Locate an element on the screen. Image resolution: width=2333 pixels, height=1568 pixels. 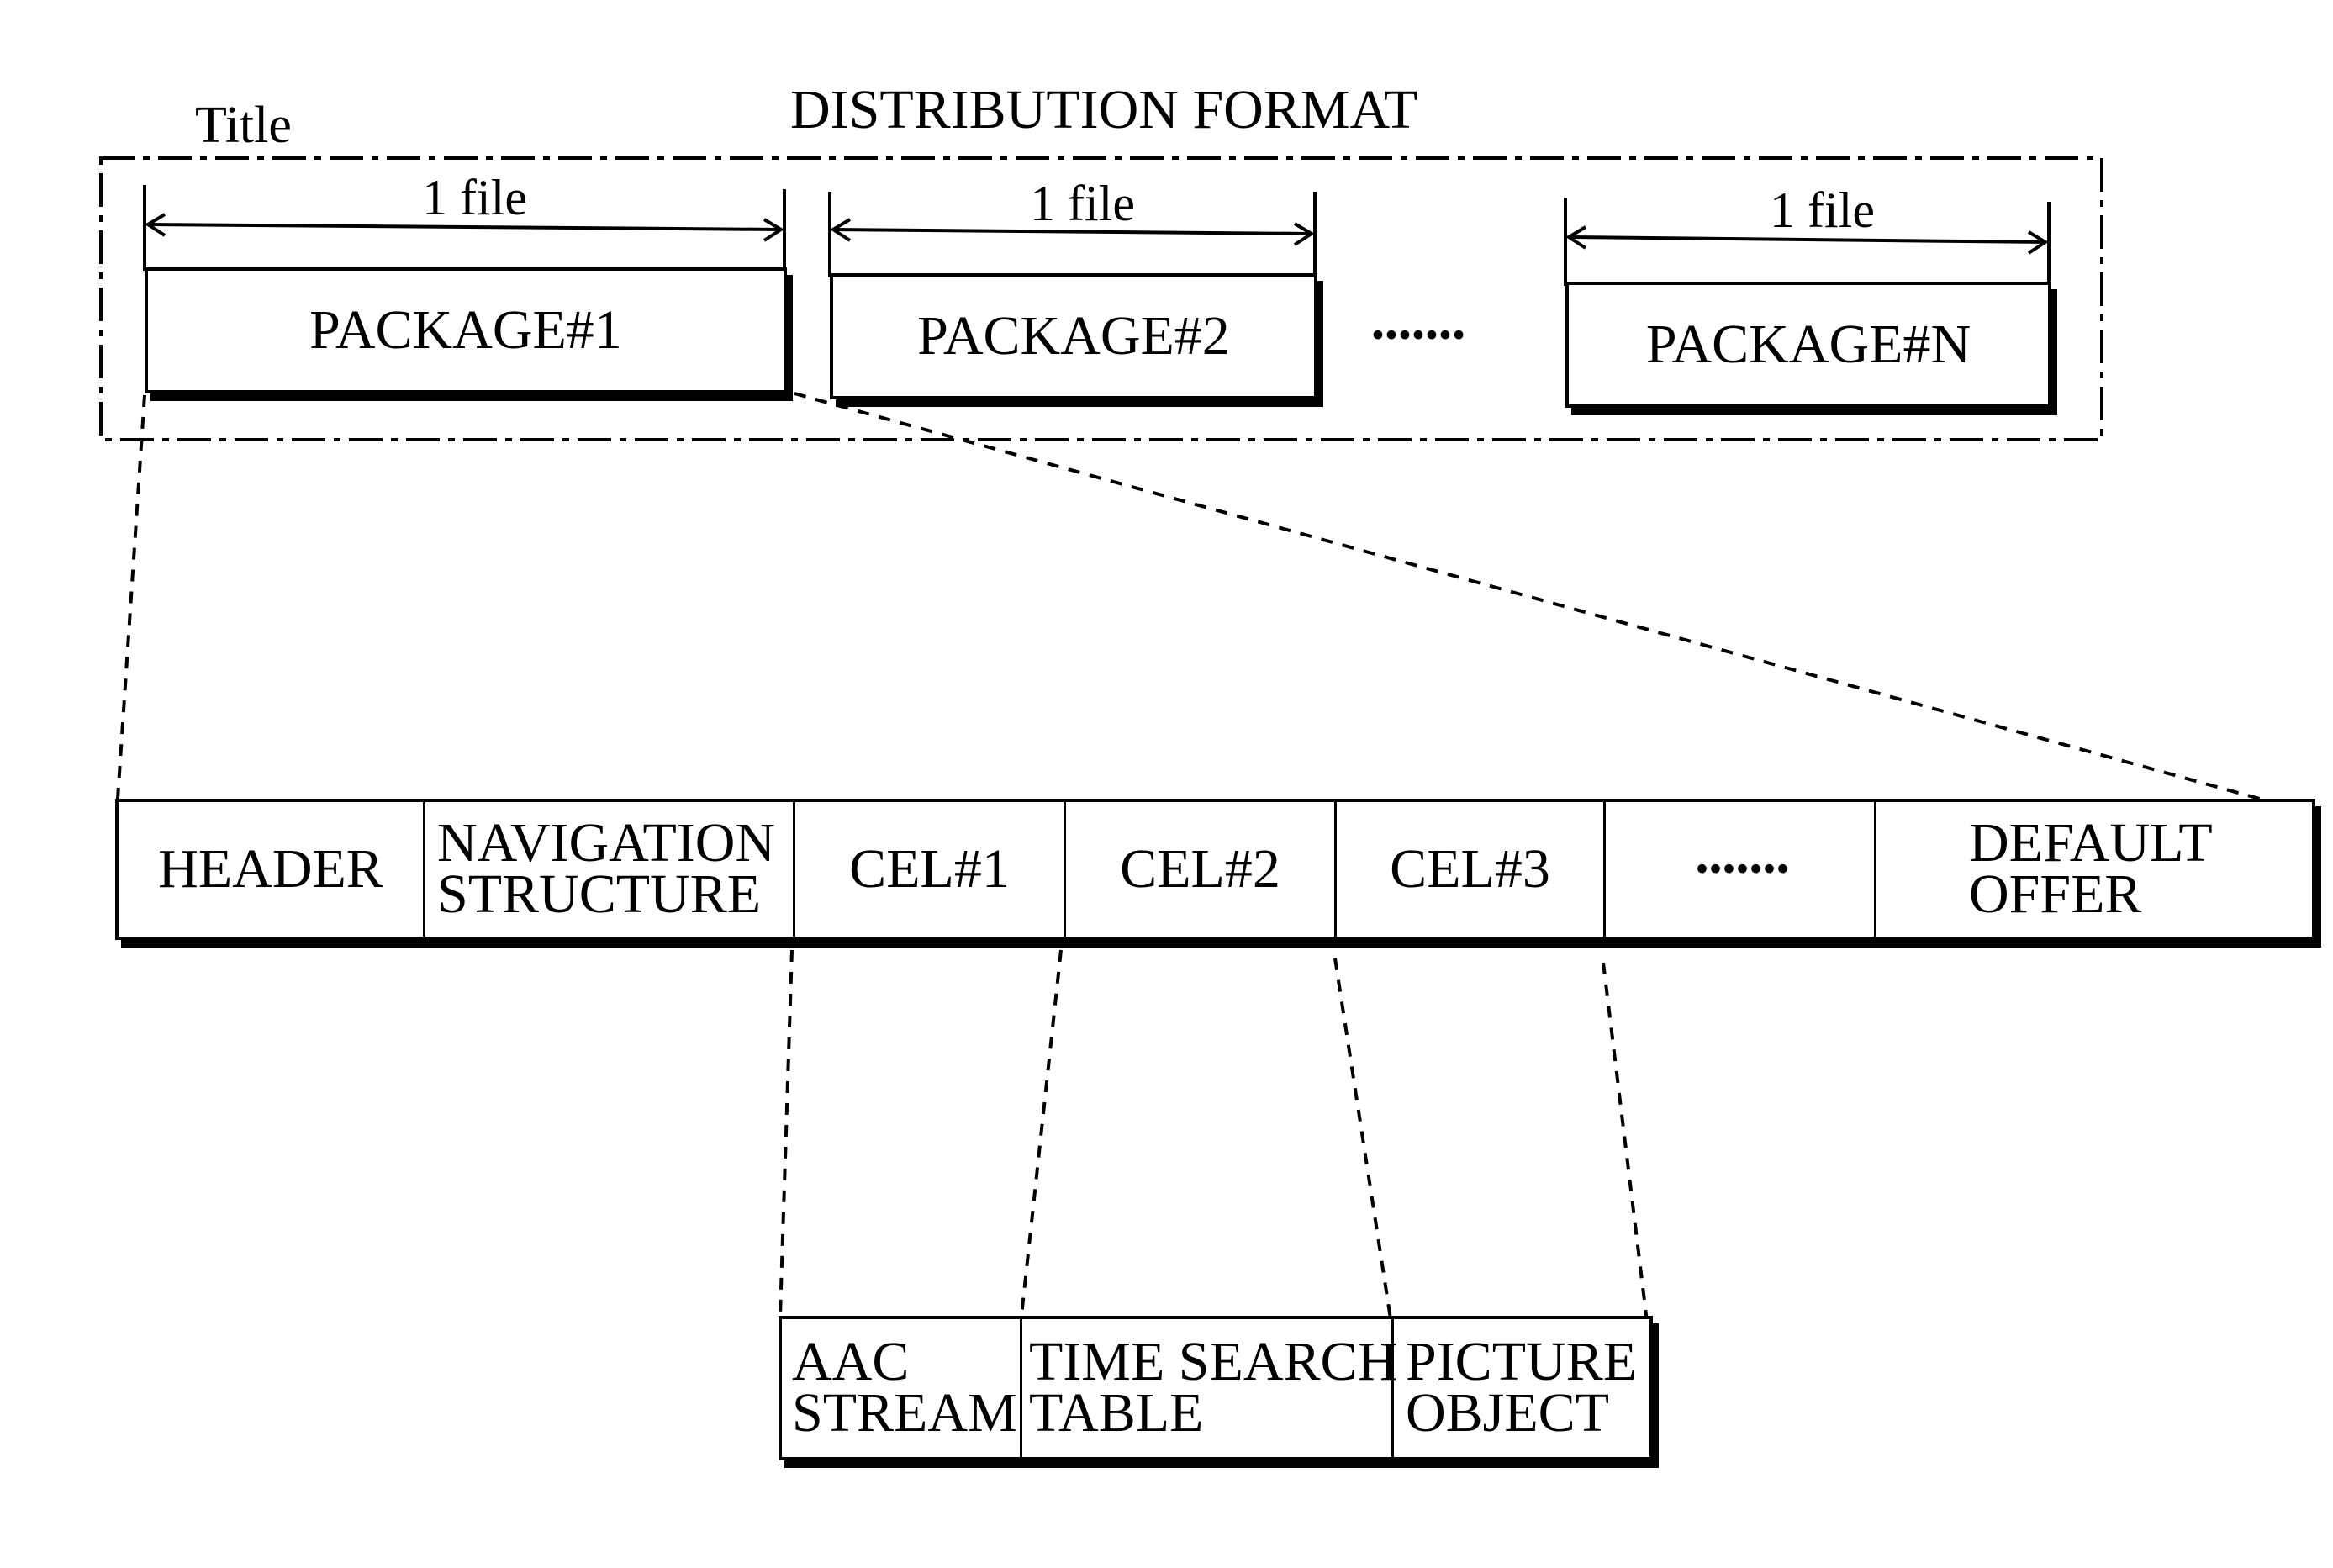
title-group-label: Title is located at coordinates (243, 126).